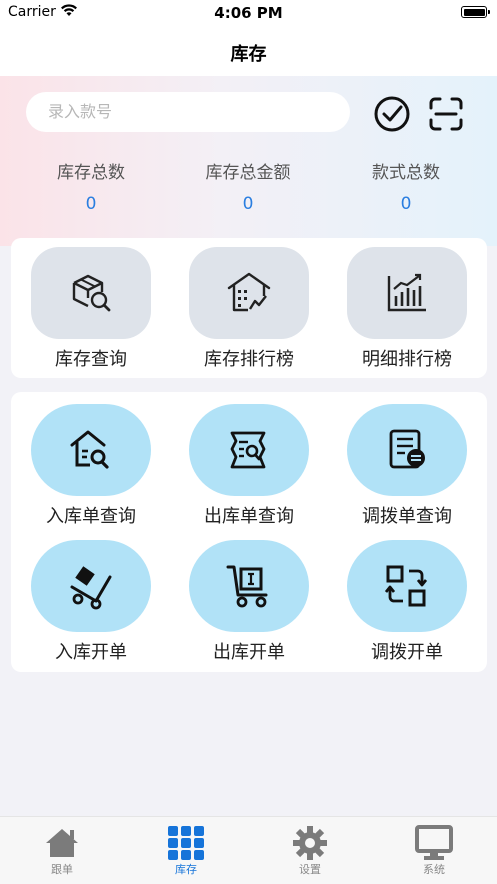  I want to click on tile-stock-in-query: 入库单查询, so click(91, 466).